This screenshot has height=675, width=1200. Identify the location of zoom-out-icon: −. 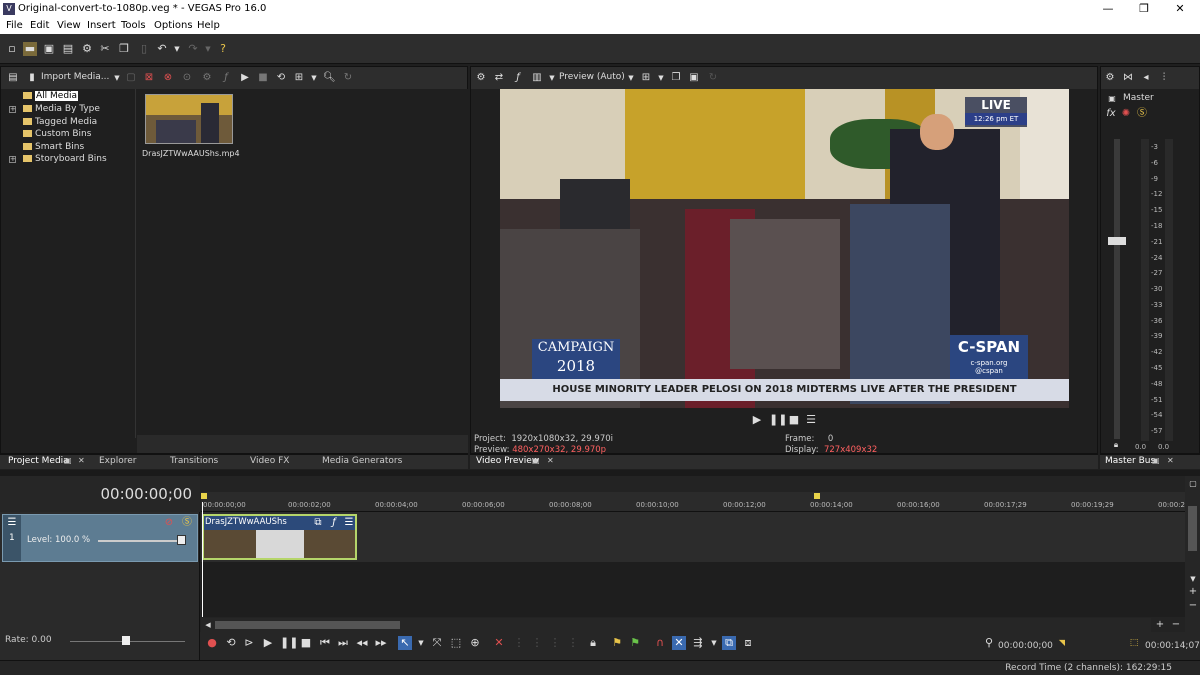
(1193, 606).